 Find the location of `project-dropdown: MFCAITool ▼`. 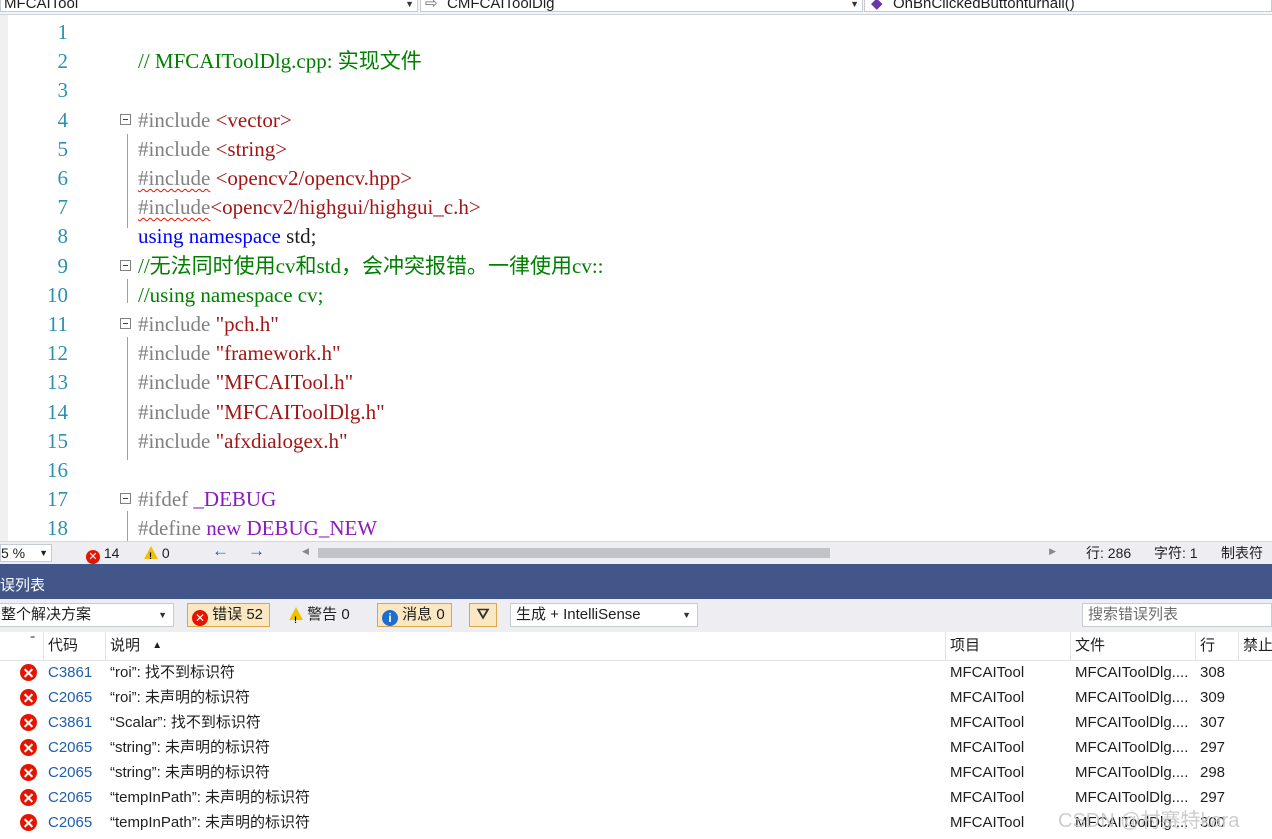

project-dropdown: MFCAITool ▼ is located at coordinates (209, 6).